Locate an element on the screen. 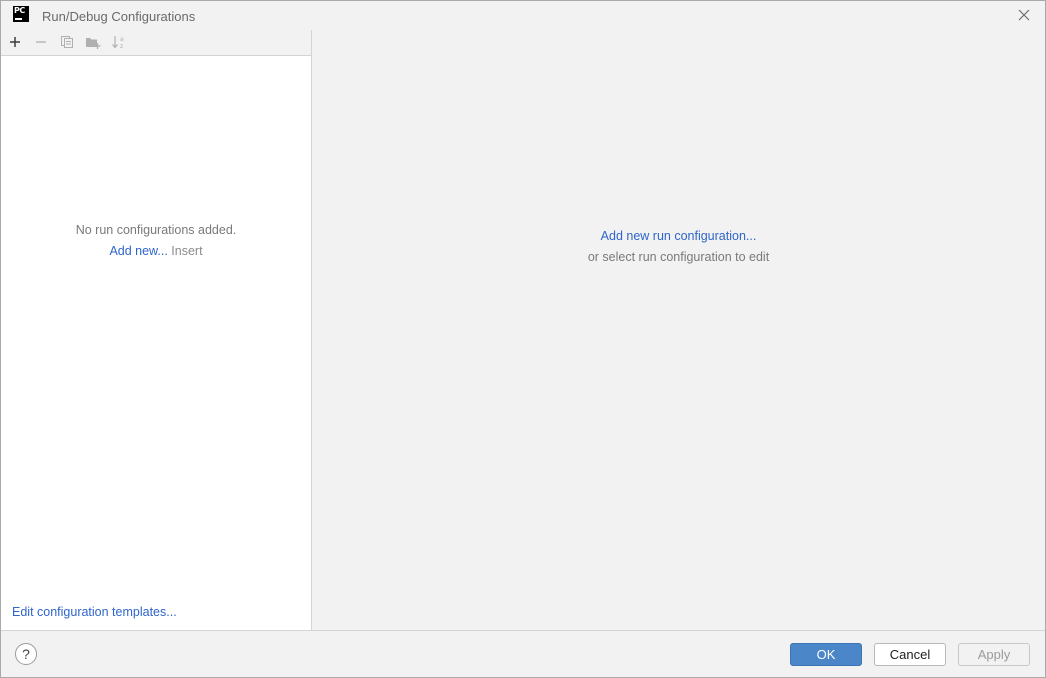 Image resolution: width=1046 pixels, height=678 pixels. copy-configuration-button is located at coordinates (67, 42).